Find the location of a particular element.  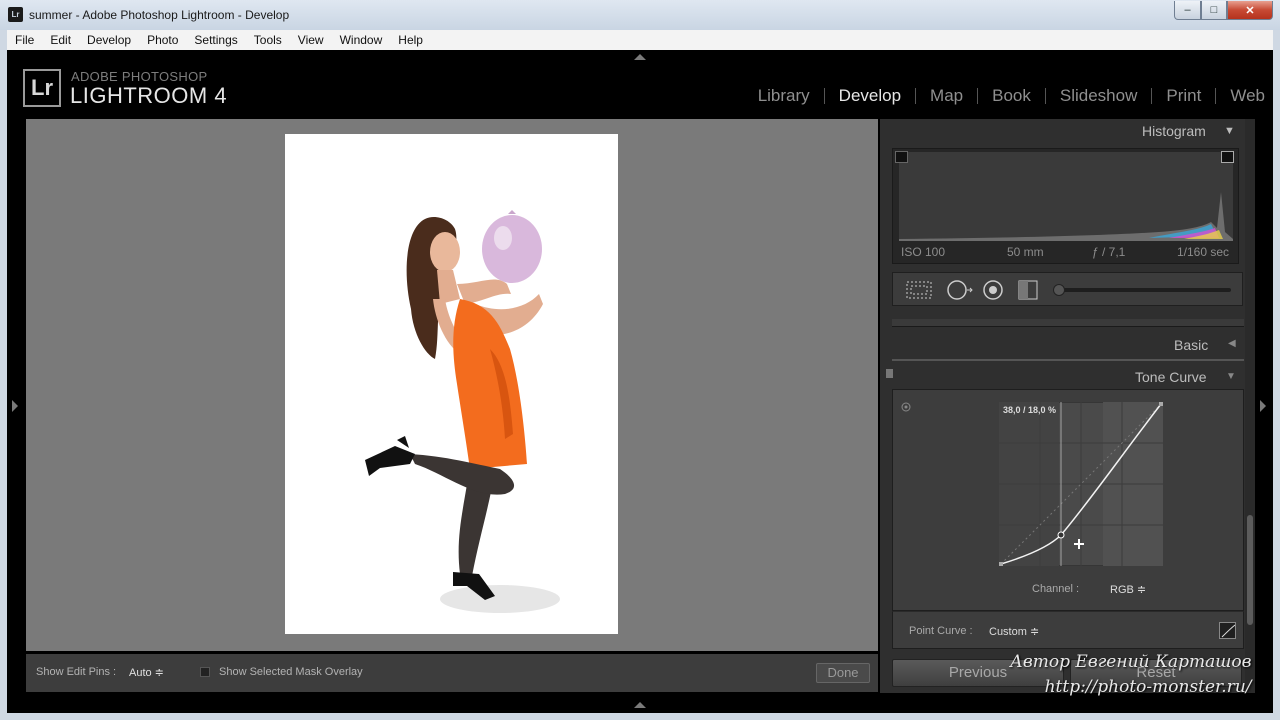

shadow-clipping-icon is located at coordinates (901, 157).